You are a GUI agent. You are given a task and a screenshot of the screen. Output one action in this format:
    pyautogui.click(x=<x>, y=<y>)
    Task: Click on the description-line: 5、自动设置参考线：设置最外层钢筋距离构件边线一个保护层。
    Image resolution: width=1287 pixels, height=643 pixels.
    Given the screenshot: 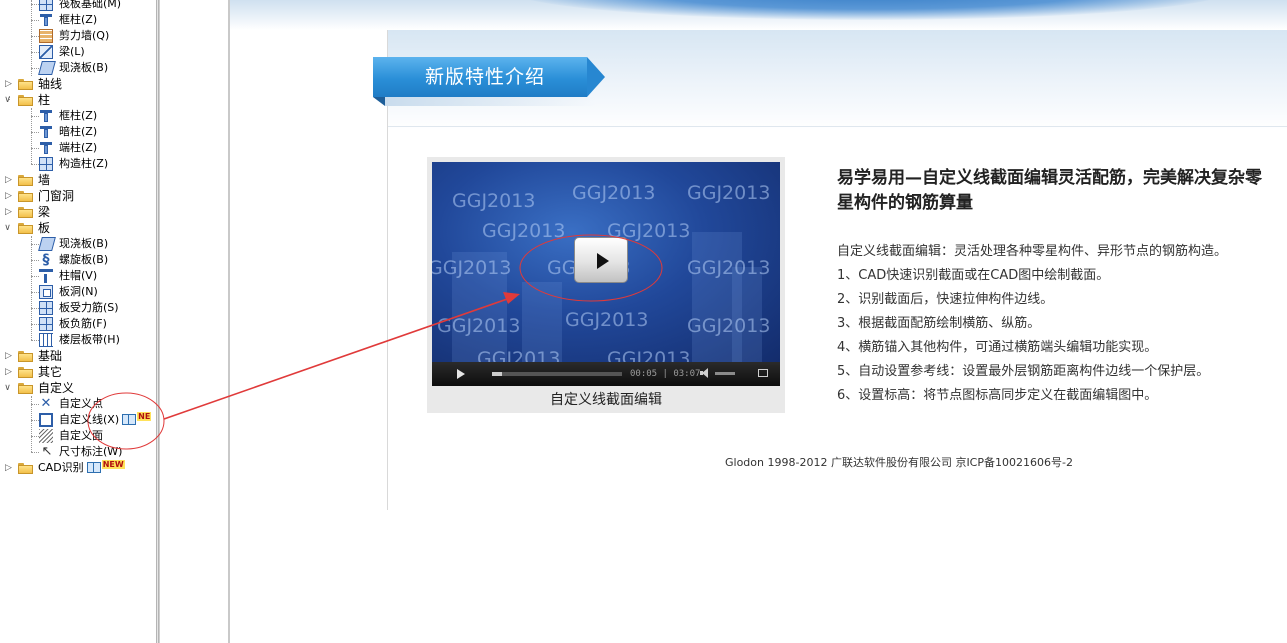 What is the action you would take?
    pyautogui.click(x=1023, y=371)
    